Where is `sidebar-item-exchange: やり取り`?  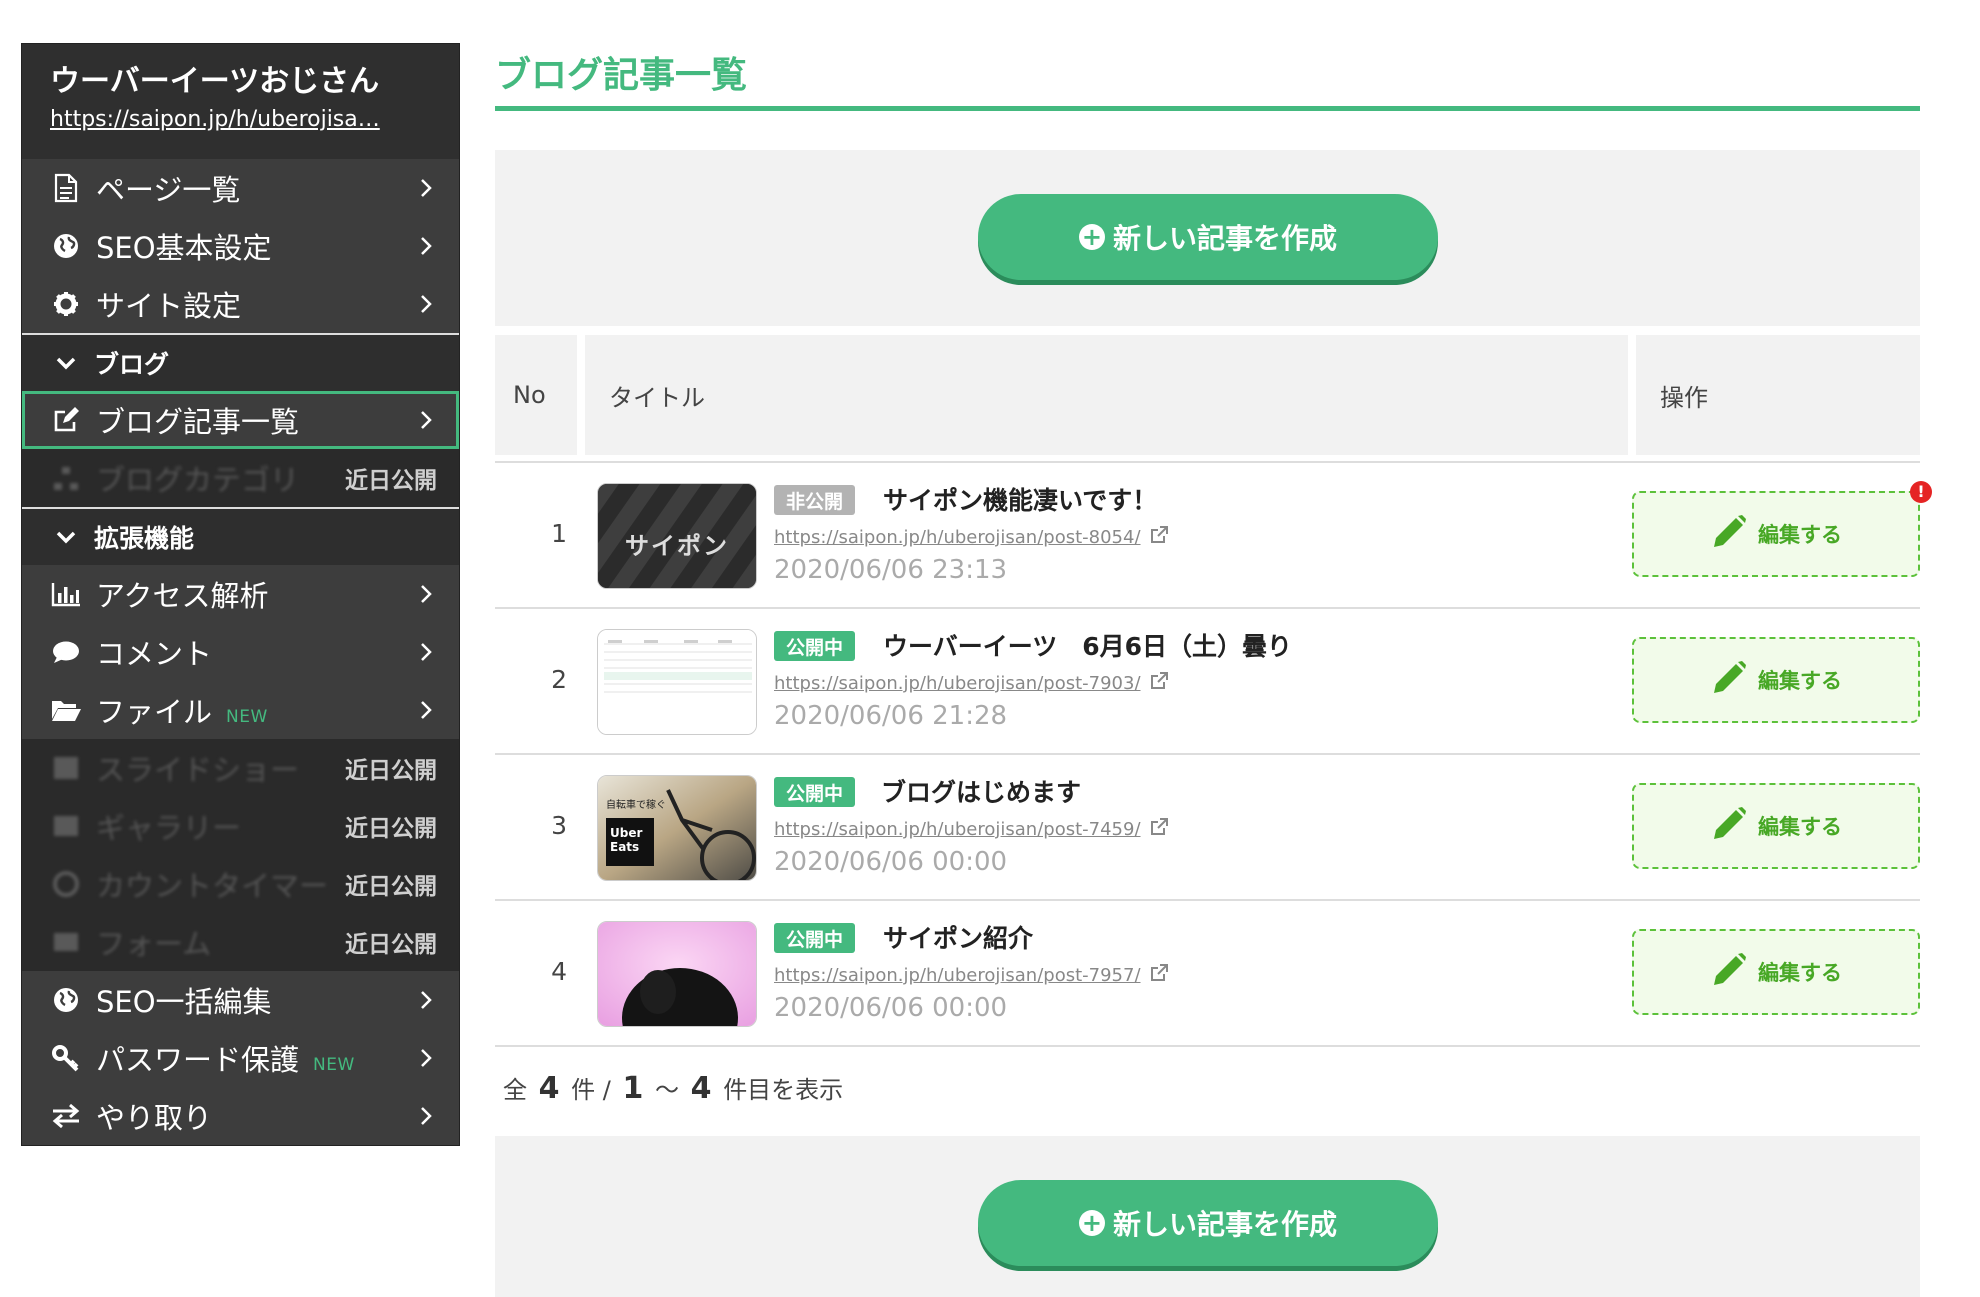 sidebar-item-exchange: やり取り is located at coordinates (240, 1116).